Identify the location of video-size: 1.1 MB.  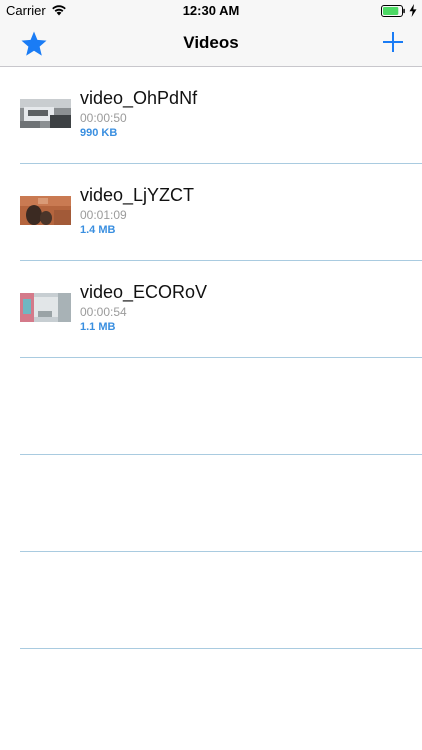
(98, 327).